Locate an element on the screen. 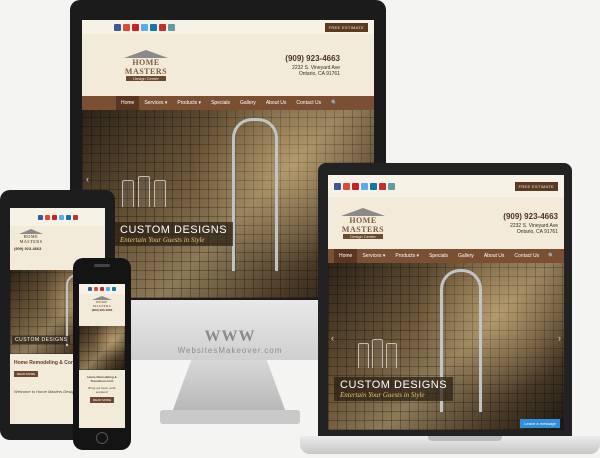  site-header: HOME MASTERS (909) 923-4663 is located at coordinates (102, 310).